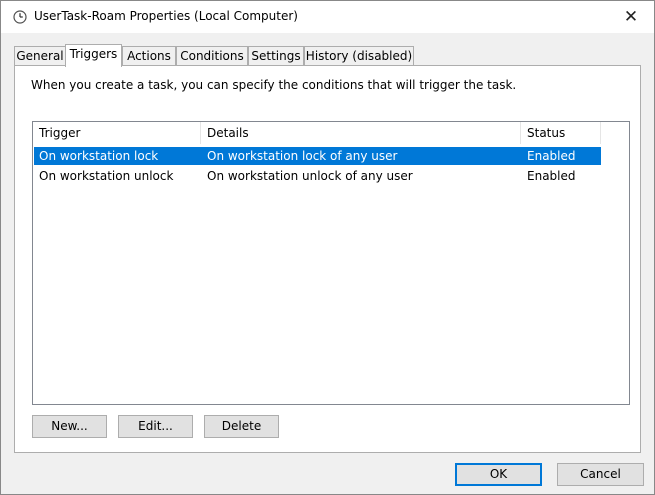 The image size is (655, 495). What do you see at coordinates (212, 55) in the screenshot?
I see `tab-conditions: Conditions` at bounding box center [212, 55].